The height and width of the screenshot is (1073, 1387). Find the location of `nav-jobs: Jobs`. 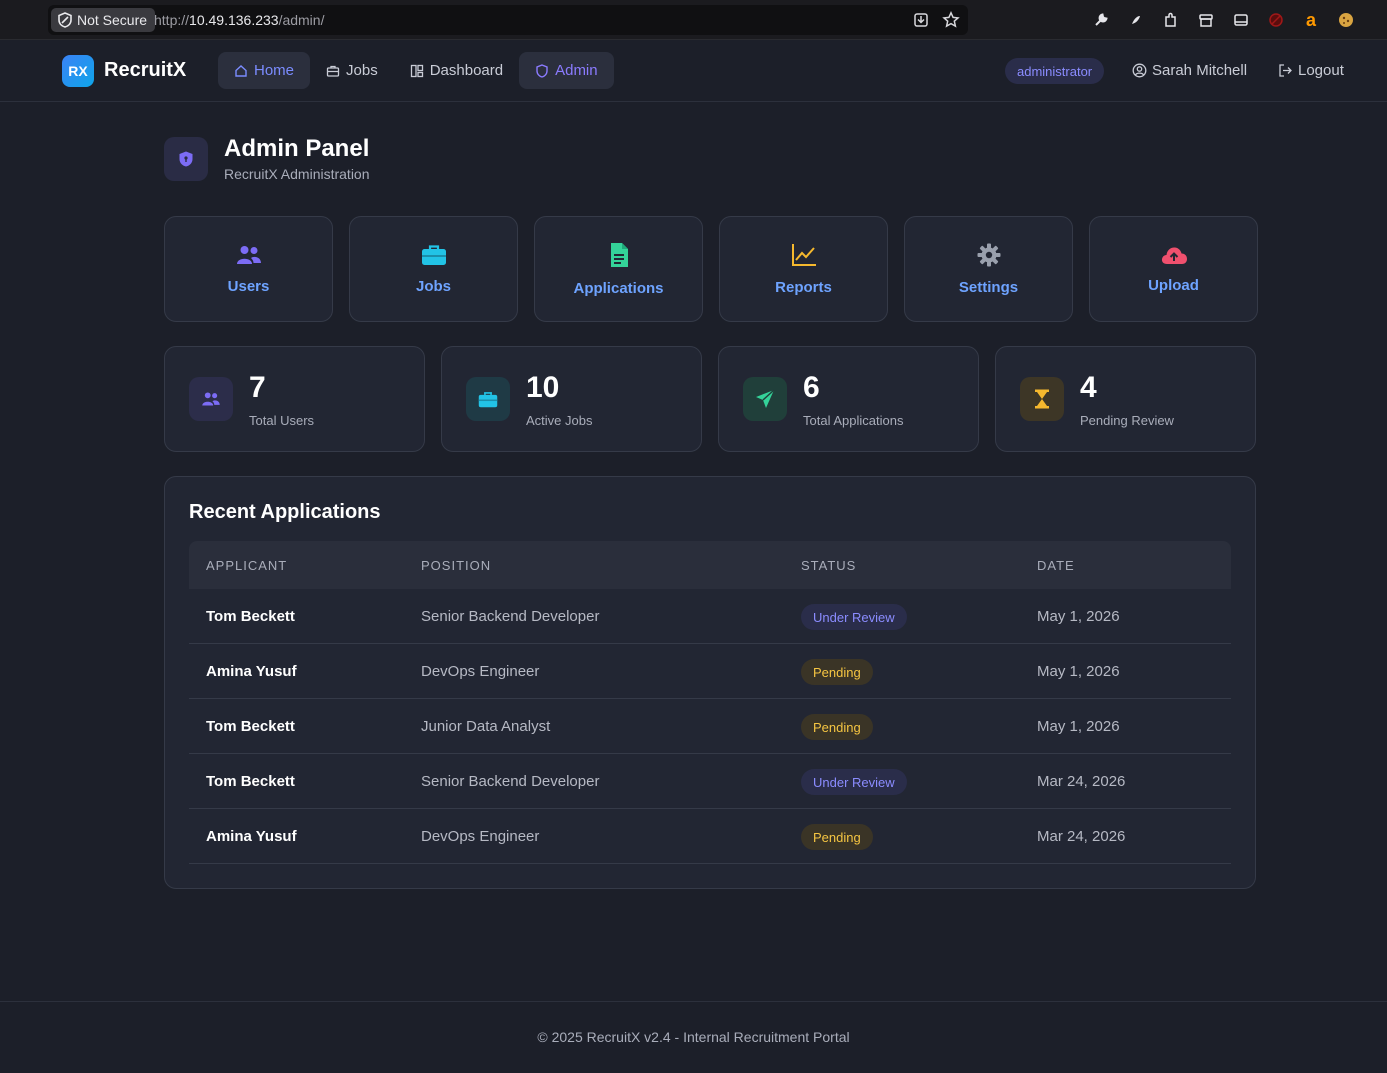

nav-jobs: Jobs is located at coordinates (352, 70).